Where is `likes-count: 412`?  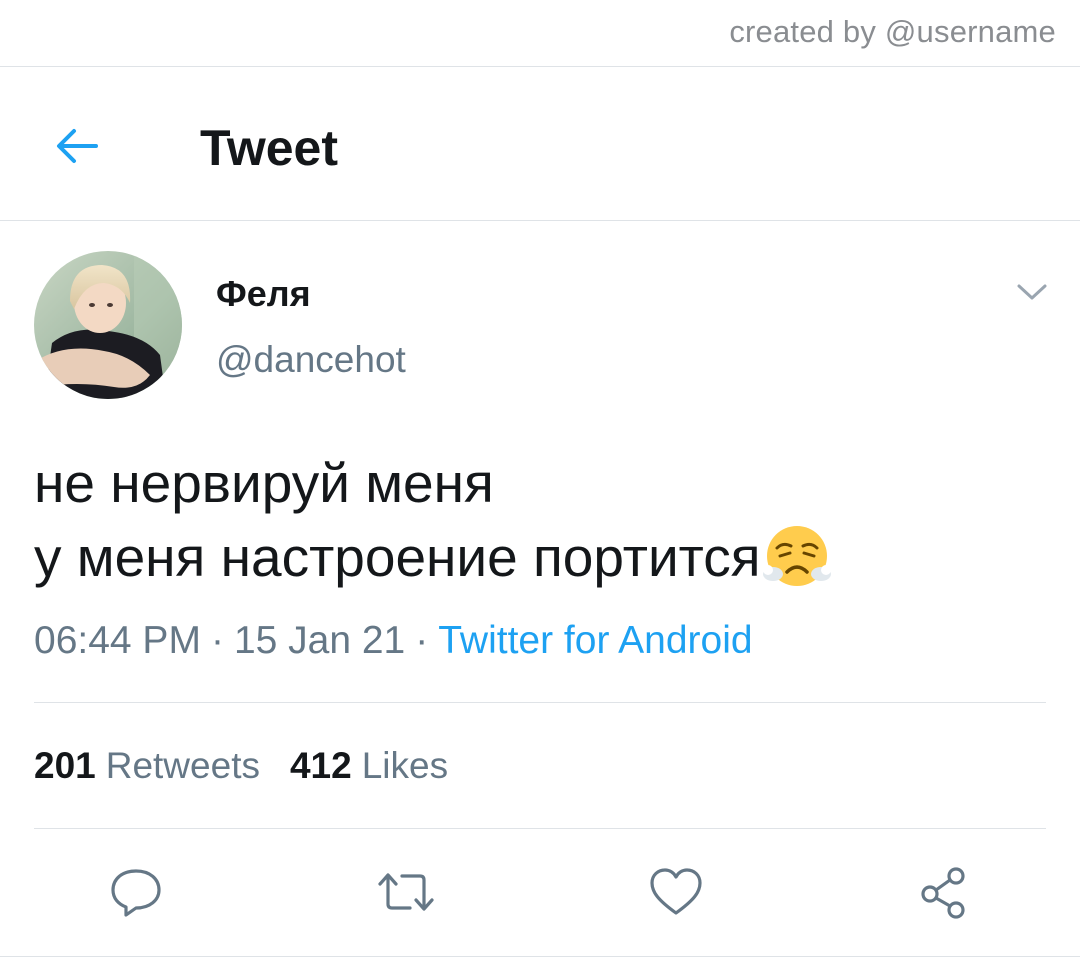
likes-count: 412 is located at coordinates (320, 765).